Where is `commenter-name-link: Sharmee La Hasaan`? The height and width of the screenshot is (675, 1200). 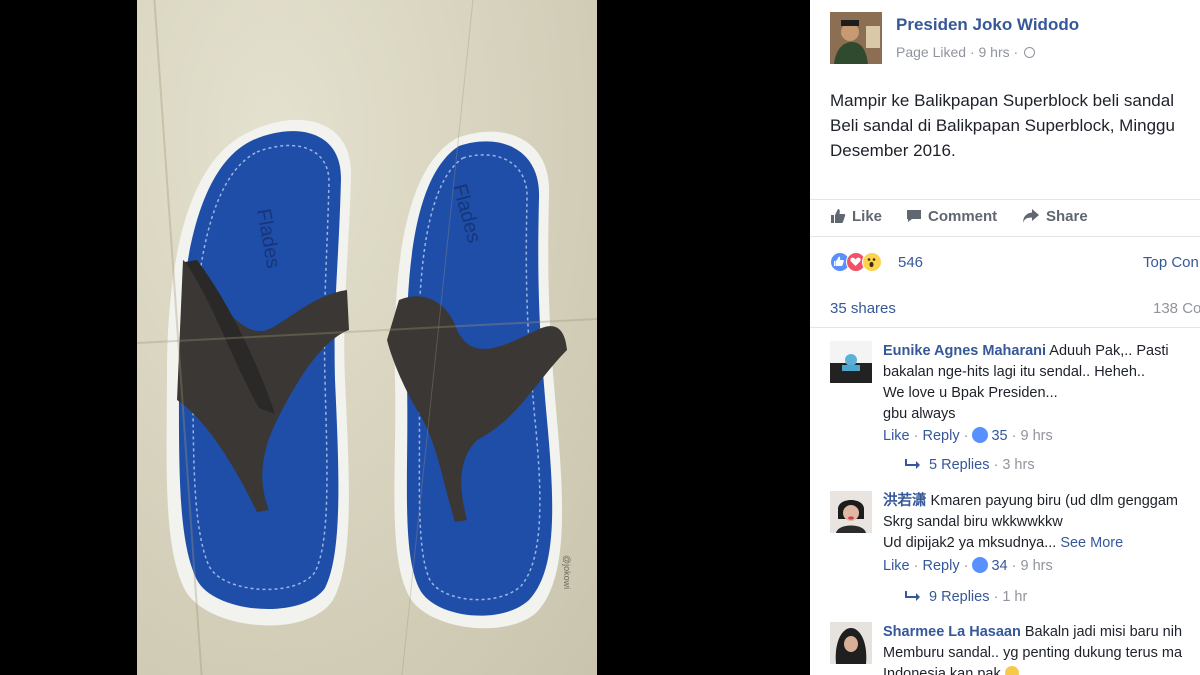 commenter-name-link: Sharmee La Hasaan is located at coordinates (952, 632).